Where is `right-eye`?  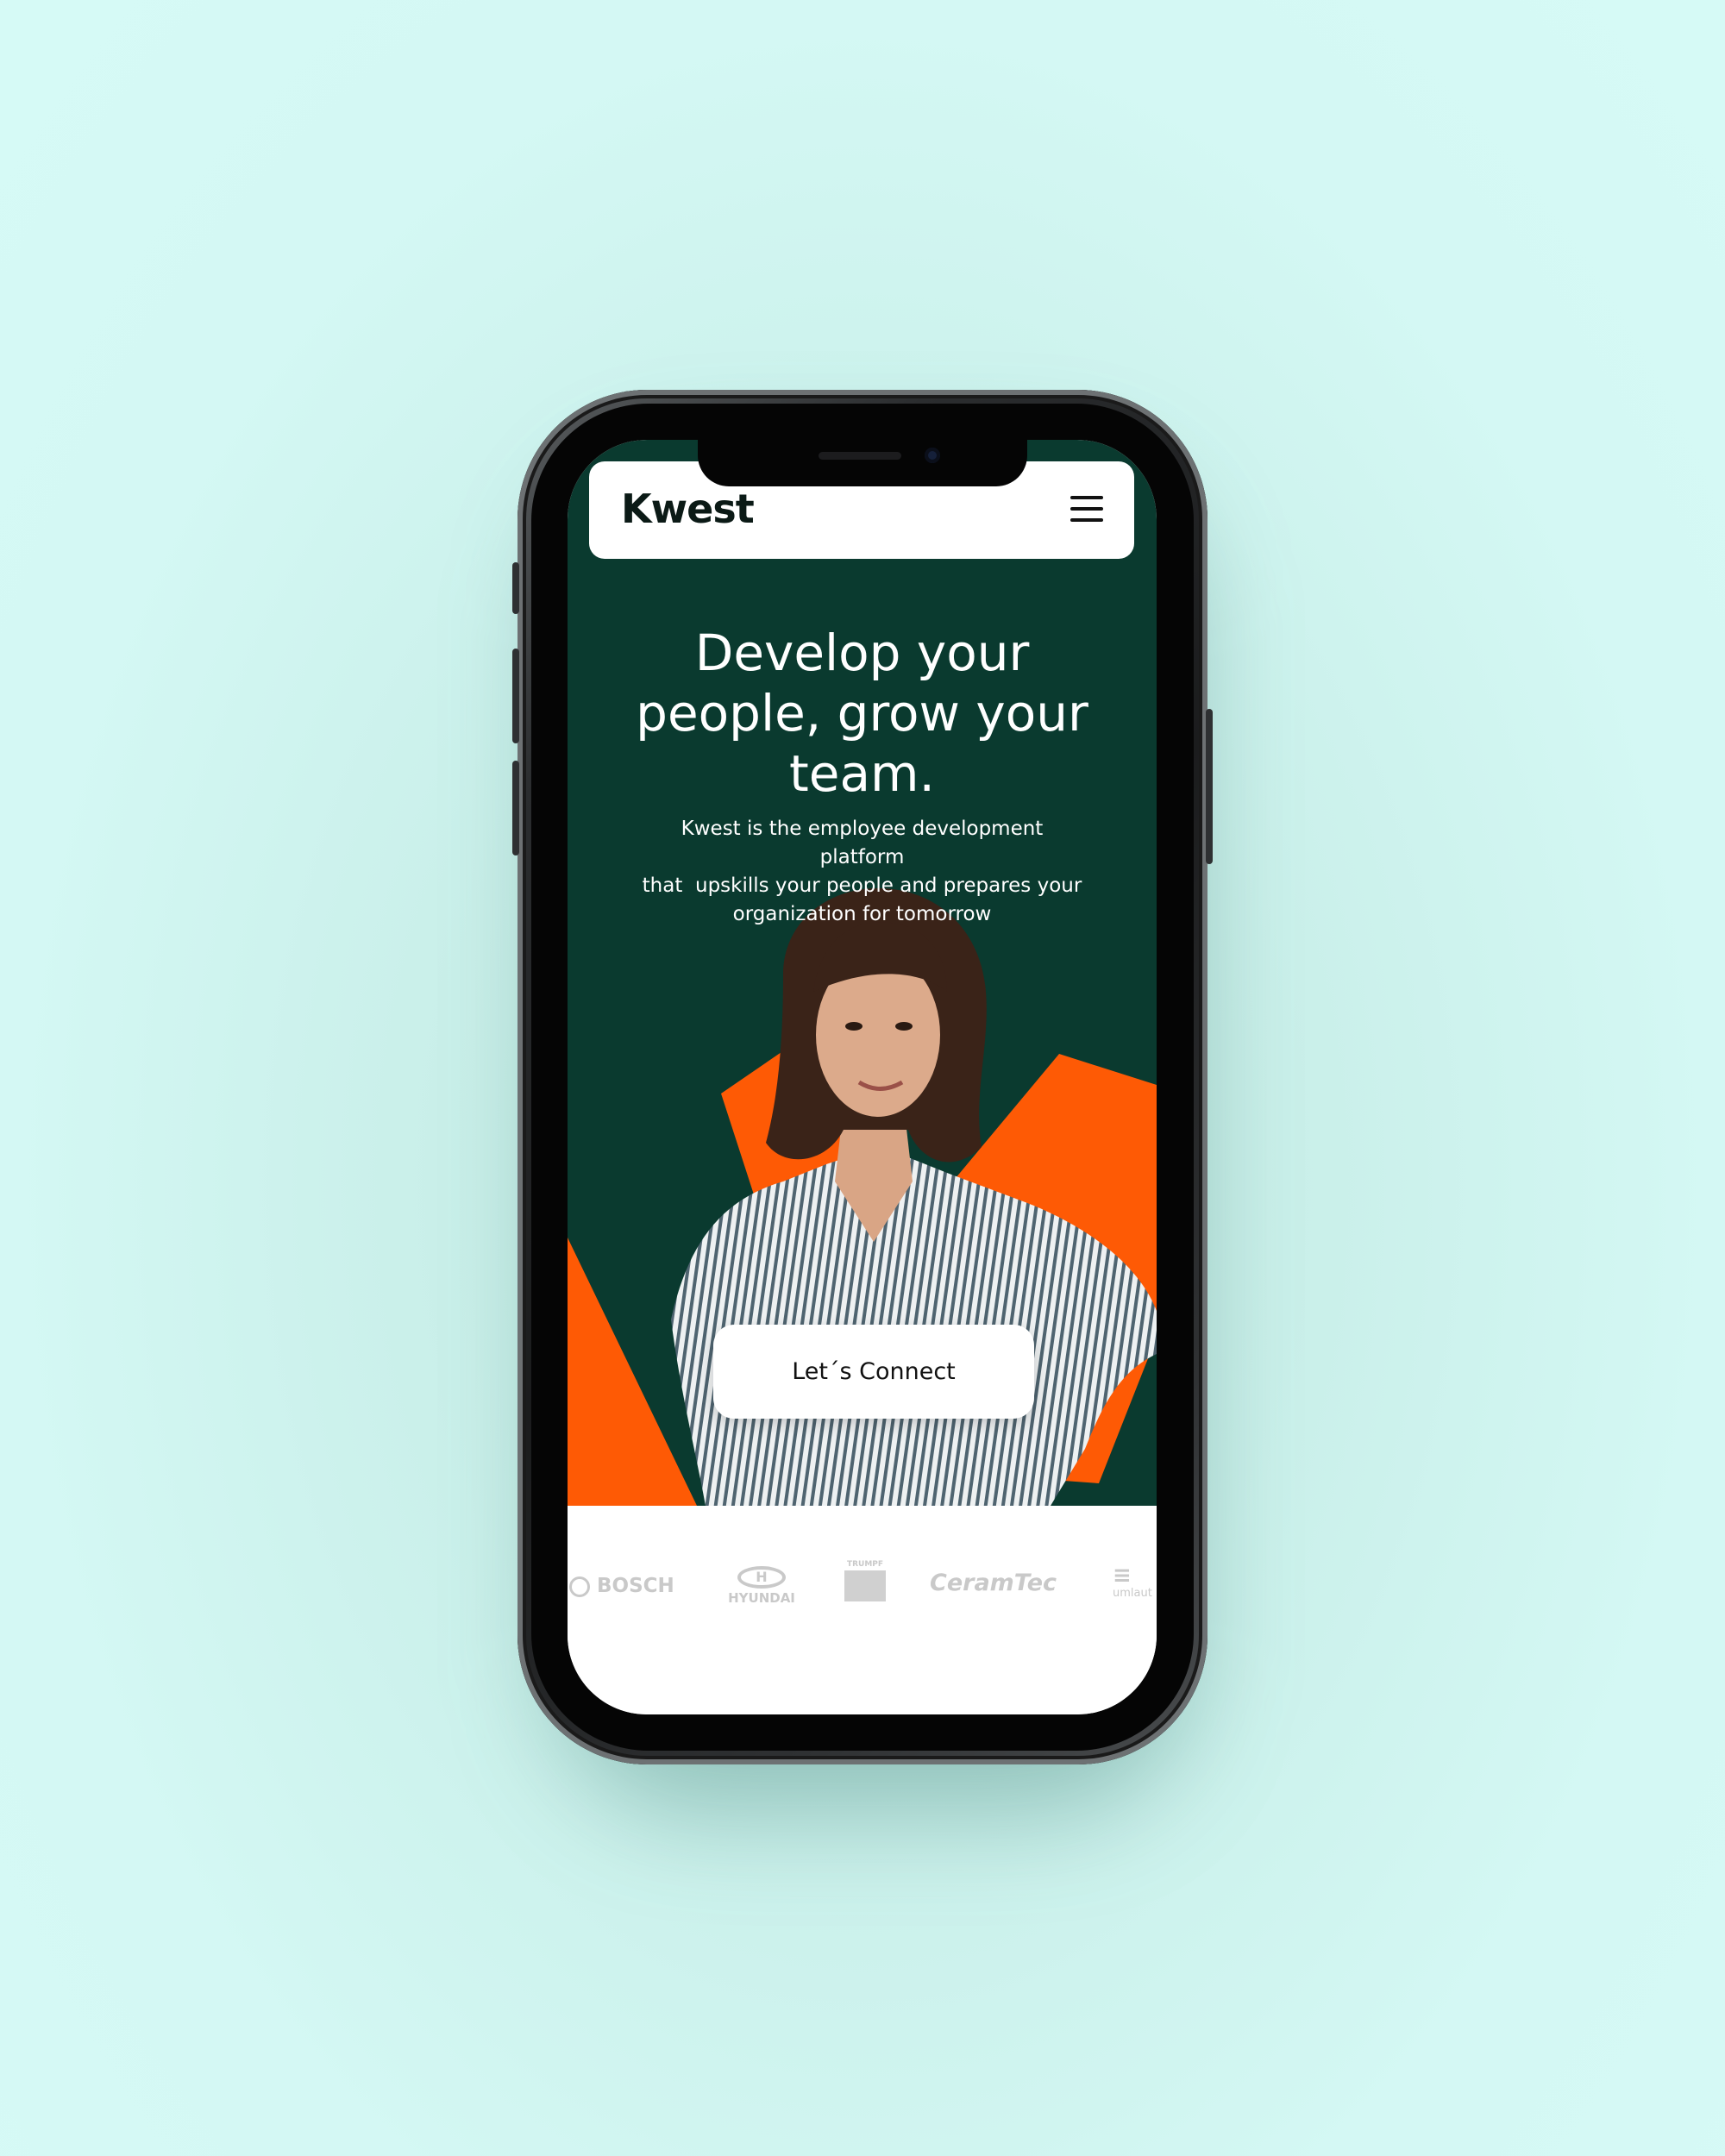
right-eye is located at coordinates (904, 1026).